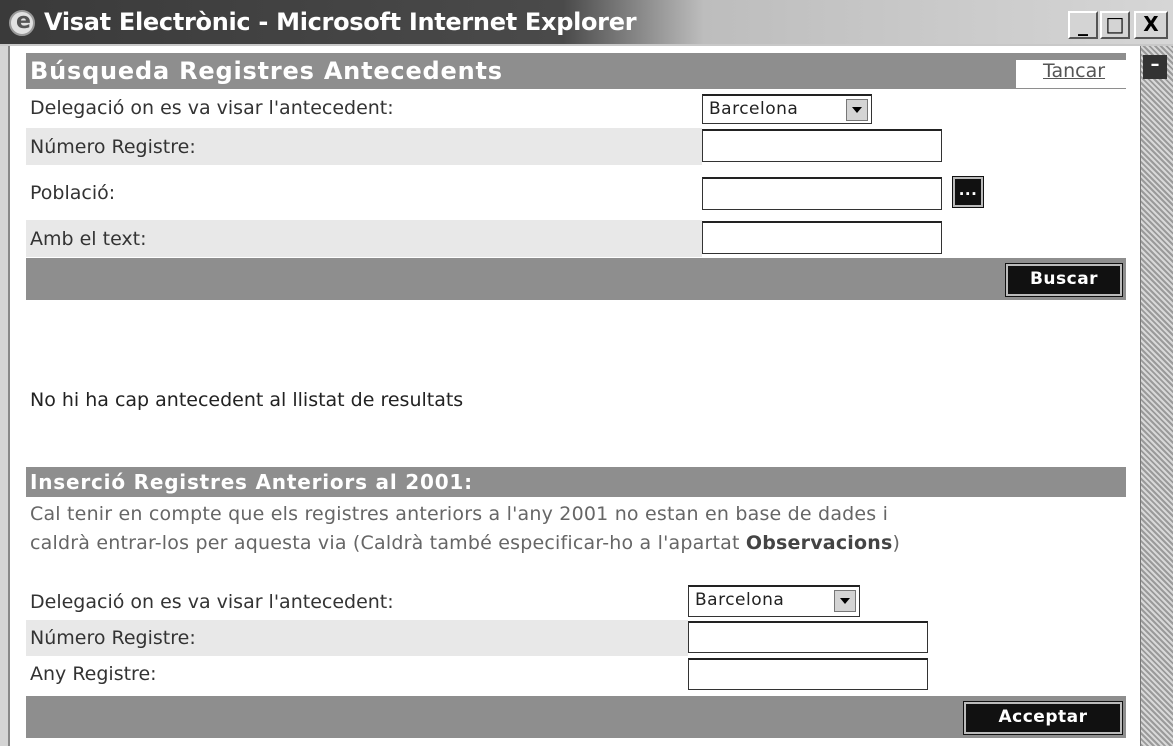 This screenshot has height=746, width=1173. Describe the element at coordinates (1083, 25) in the screenshot. I see `minimize-button: _` at that location.